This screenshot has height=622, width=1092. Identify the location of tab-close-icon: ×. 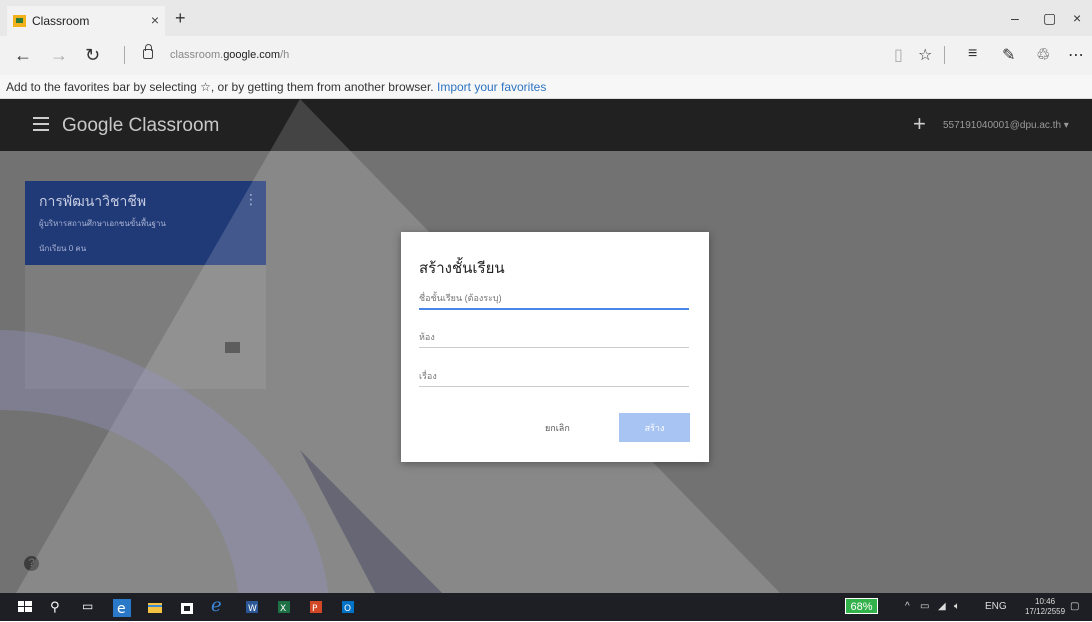
(155, 20).